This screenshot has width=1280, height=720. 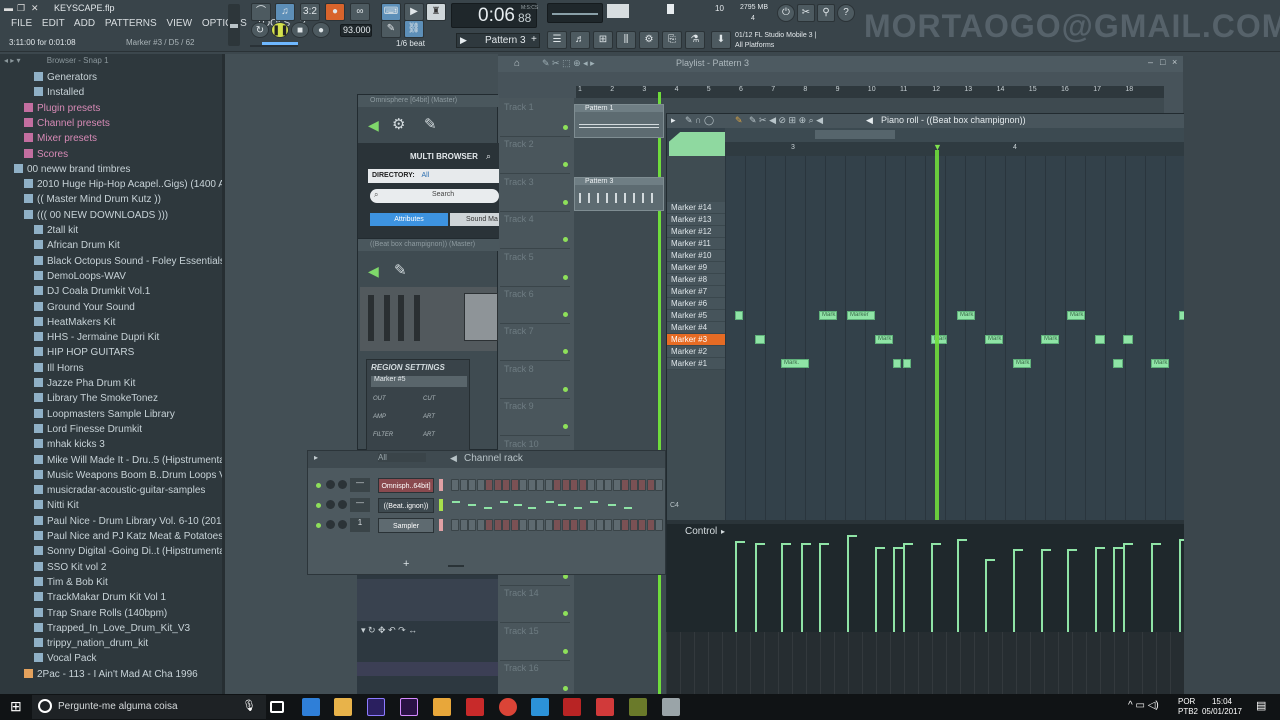 What do you see at coordinates (414, 12) in the screenshot?
I see `play-sync-button: ▶` at bounding box center [414, 12].